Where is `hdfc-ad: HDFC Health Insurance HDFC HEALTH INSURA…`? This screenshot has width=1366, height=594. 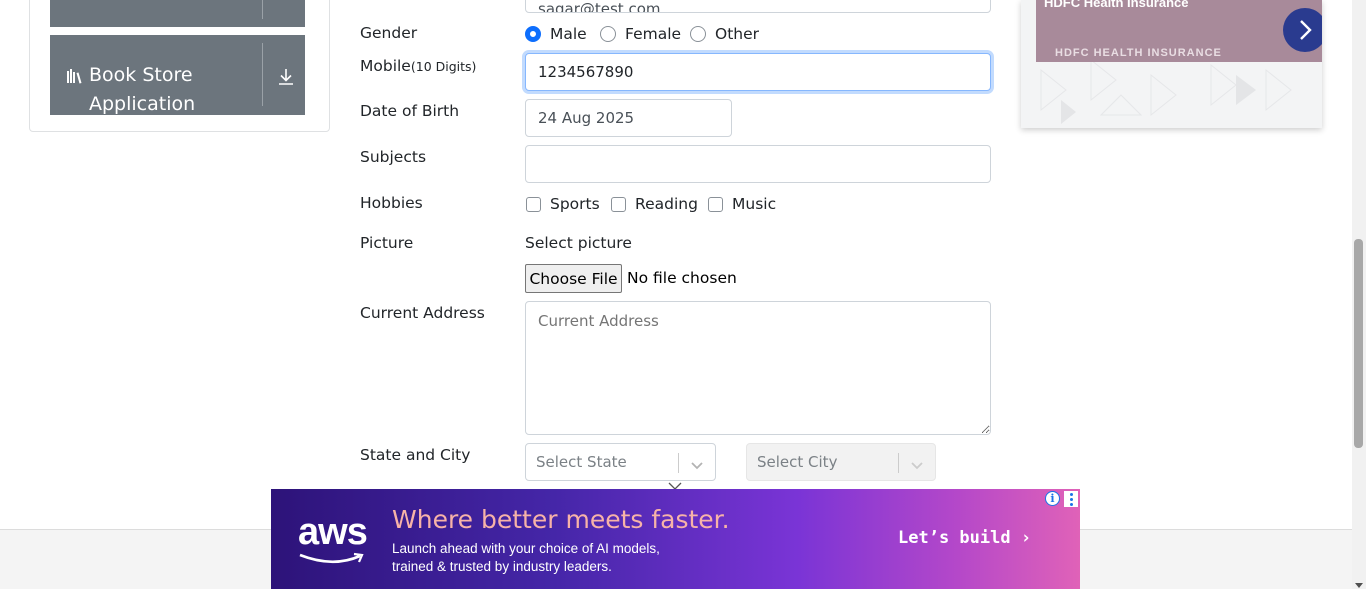
hdfc-ad: HDFC Health Insurance HDFC HEALTH INSURA… is located at coordinates (1171, 64).